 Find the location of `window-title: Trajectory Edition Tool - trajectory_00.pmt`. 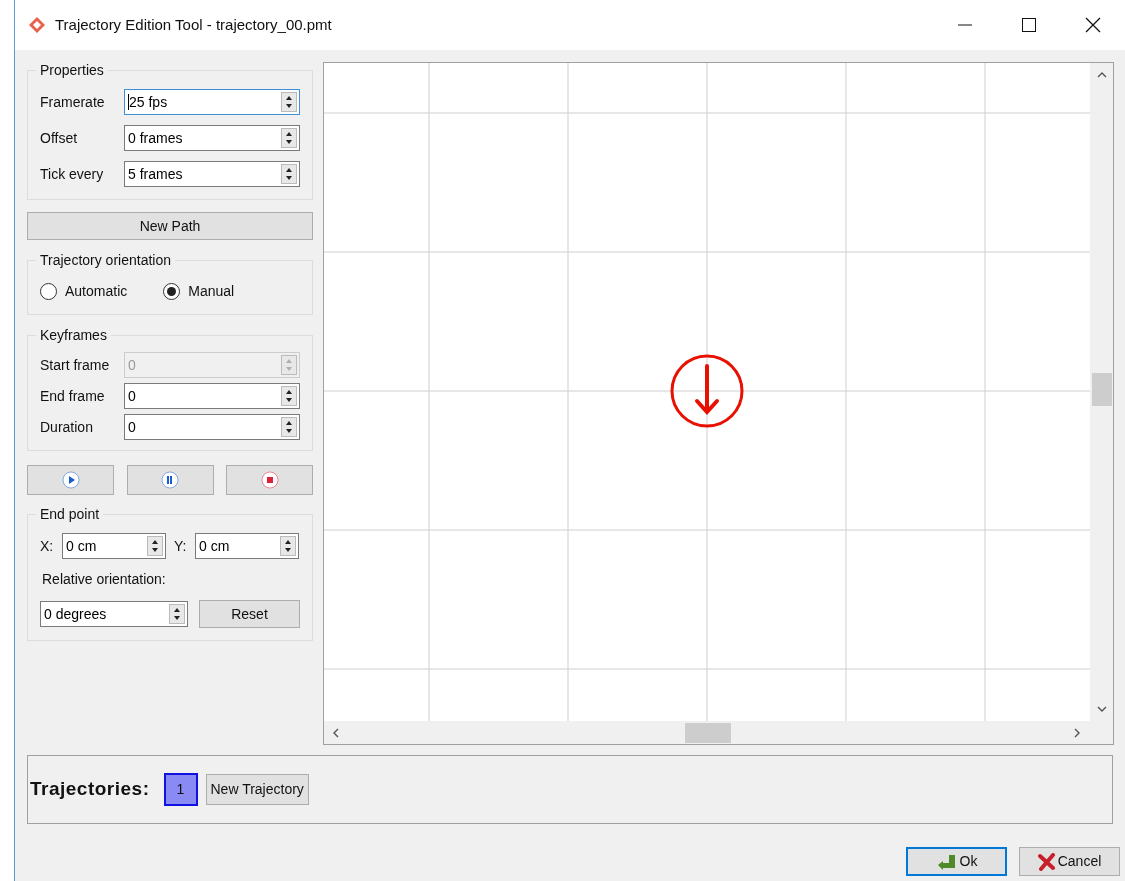

window-title: Trajectory Edition Tool - trajectory_00.pmt is located at coordinates (193, 24).